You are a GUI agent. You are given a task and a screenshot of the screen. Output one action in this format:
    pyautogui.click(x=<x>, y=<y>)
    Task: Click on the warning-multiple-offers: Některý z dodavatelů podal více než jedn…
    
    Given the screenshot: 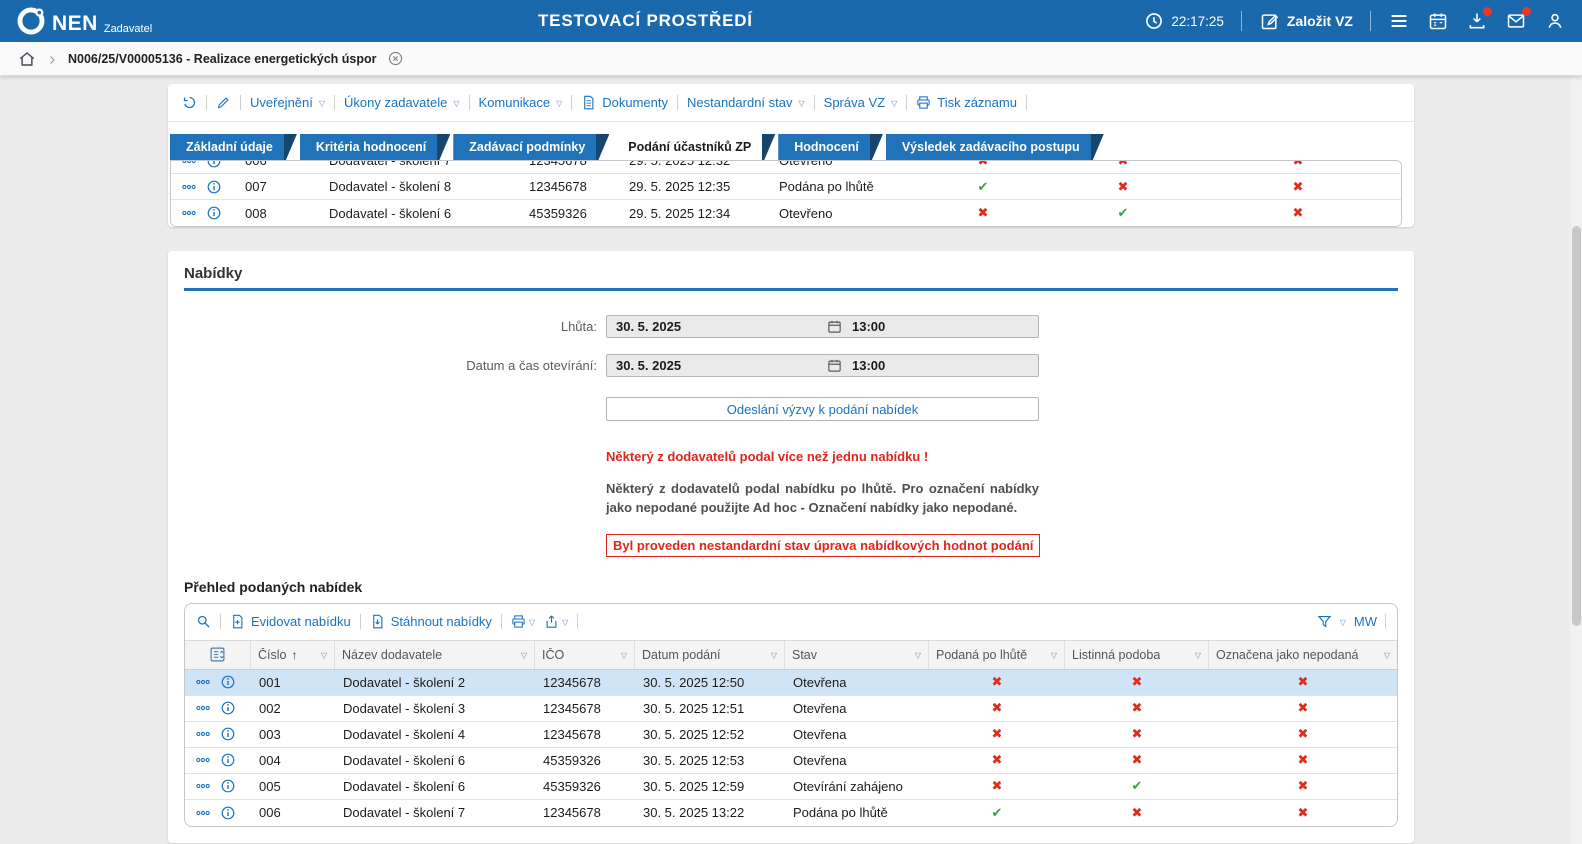 What is the action you would take?
    pyautogui.click(x=767, y=456)
    